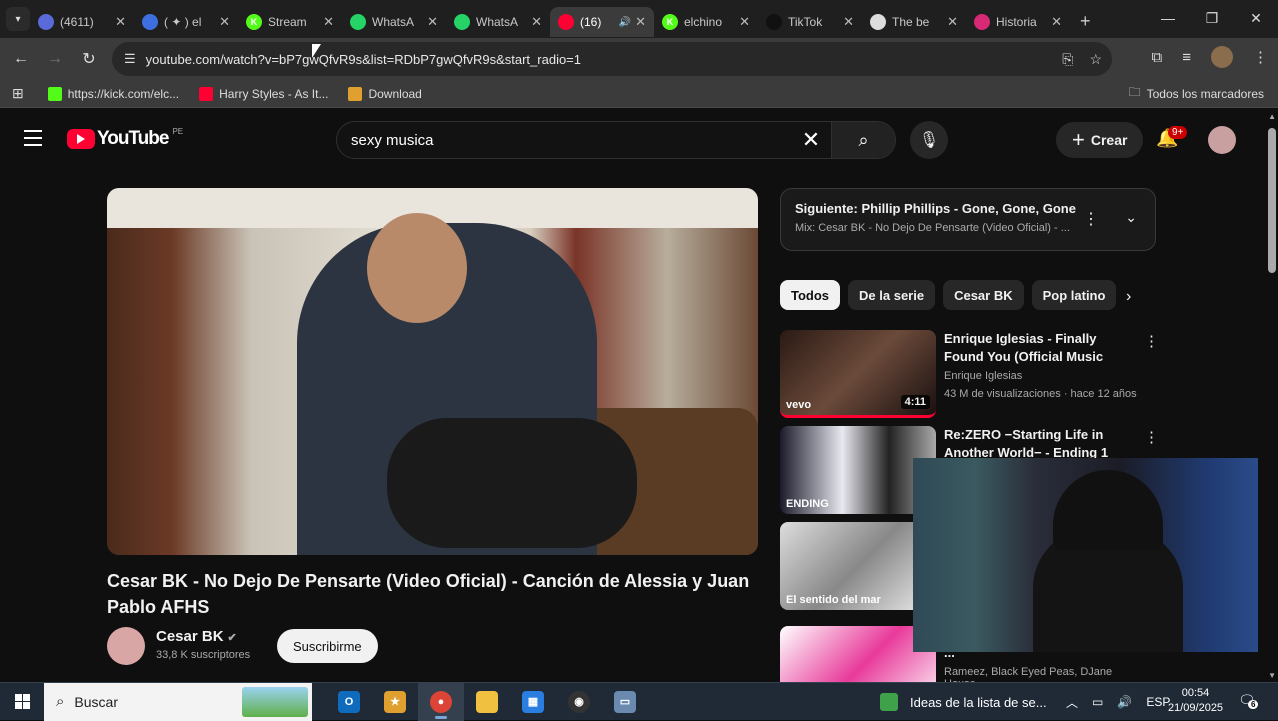 The width and height of the screenshot is (1278, 721). What do you see at coordinates (1168, 18) in the screenshot?
I see `minimize-icon: —` at bounding box center [1168, 18].